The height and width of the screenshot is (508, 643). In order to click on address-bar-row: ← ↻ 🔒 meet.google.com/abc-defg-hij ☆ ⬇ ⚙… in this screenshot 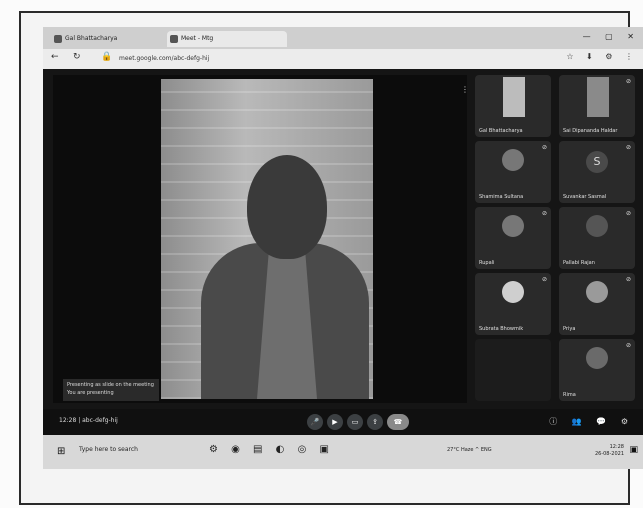, I will do `click(343, 59)`.